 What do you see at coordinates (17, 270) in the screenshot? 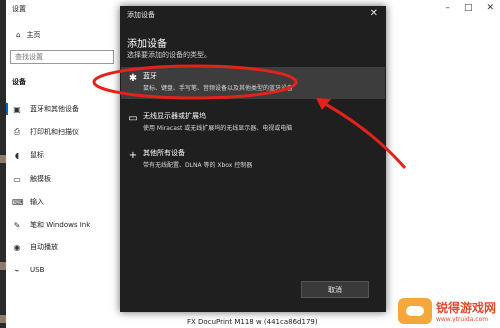
I see `usb-icon: ⌁` at bounding box center [17, 270].